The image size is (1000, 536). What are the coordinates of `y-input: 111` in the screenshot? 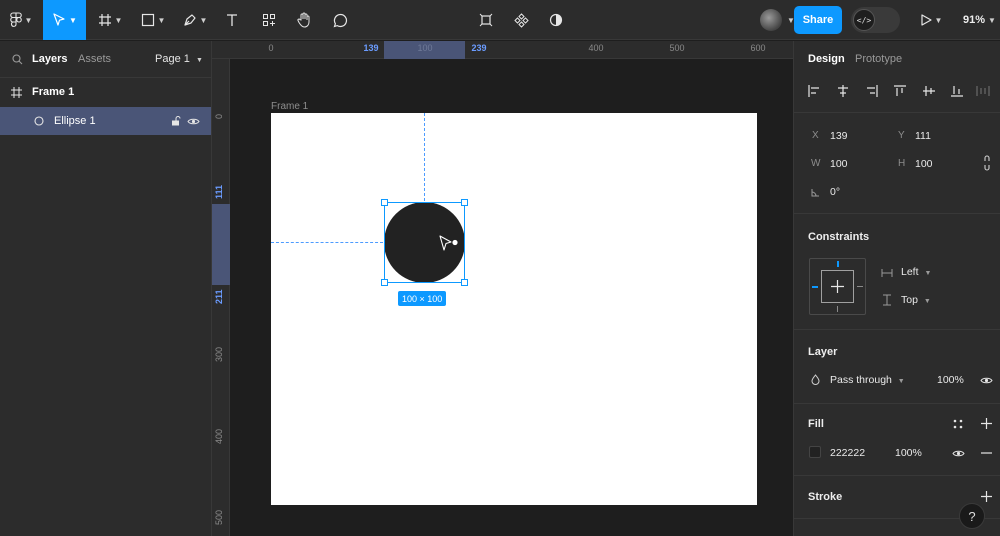 It's located at (923, 136).